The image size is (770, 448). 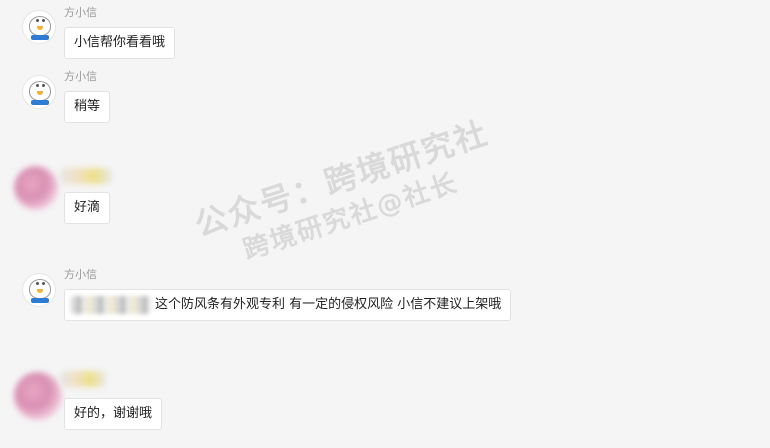 I want to click on message-bubble: 这个防风条有外观专利 有一定的侵权风险 小信不建议上架哦, so click(x=288, y=305).